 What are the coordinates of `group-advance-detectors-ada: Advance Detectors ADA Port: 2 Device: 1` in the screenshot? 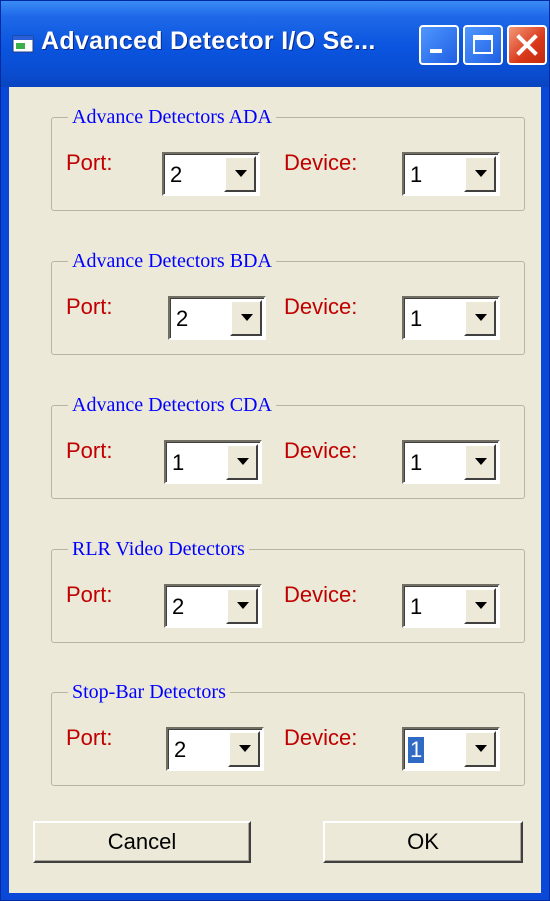 It's located at (288, 158).